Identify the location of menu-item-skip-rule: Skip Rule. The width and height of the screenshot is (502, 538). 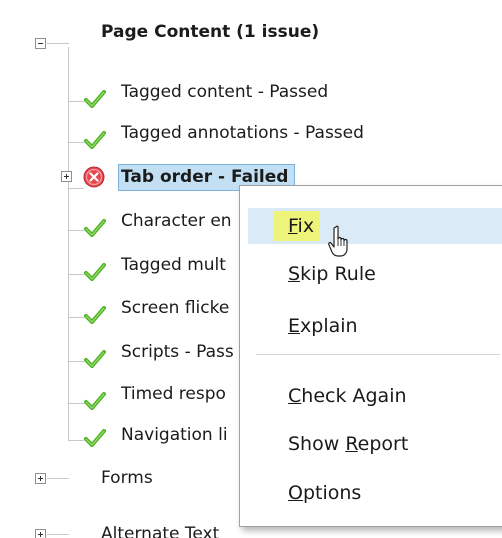
(375, 274).